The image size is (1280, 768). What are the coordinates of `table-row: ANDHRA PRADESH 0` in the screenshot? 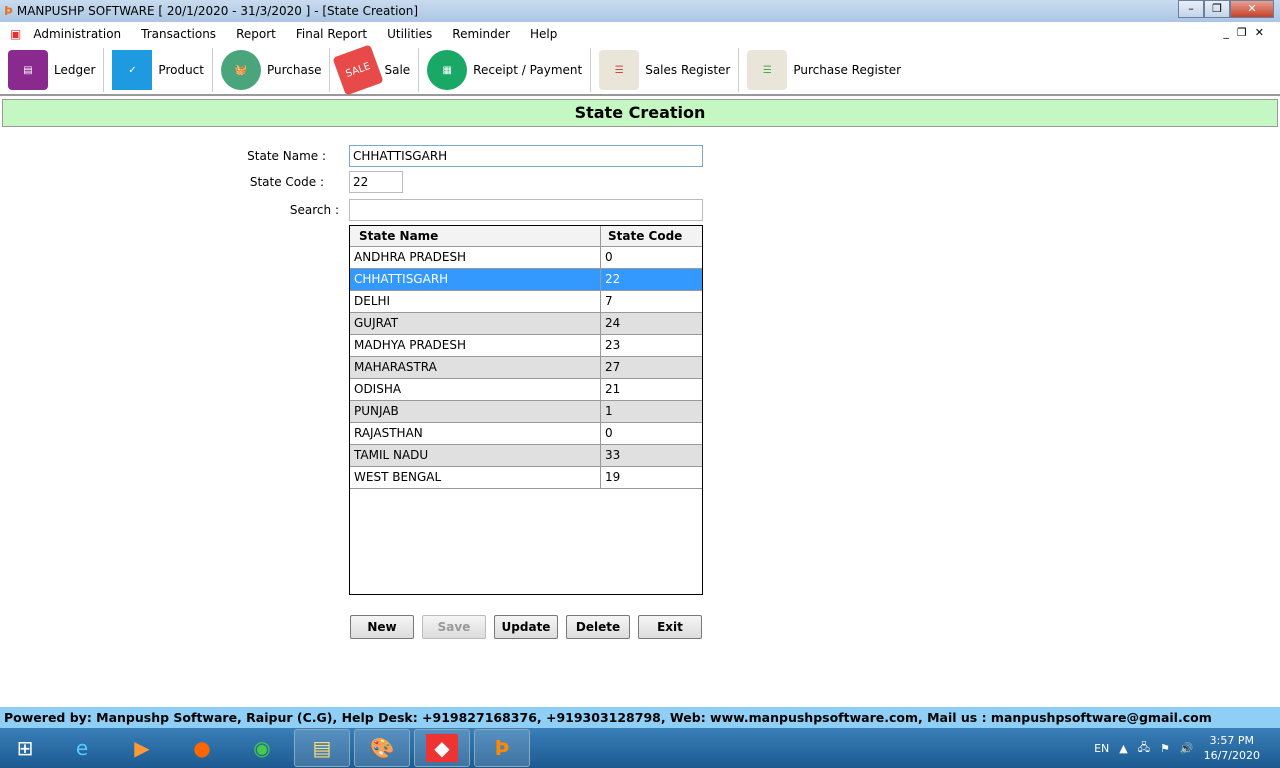 It's located at (526, 258).